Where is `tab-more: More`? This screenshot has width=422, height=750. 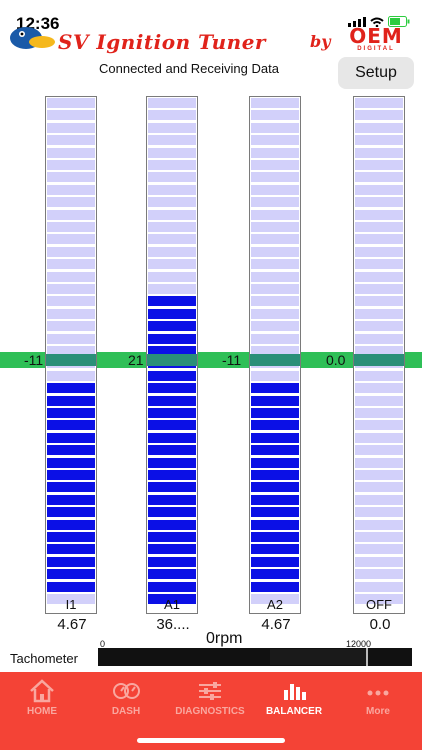 tab-more: More is located at coordinates (378, 702).